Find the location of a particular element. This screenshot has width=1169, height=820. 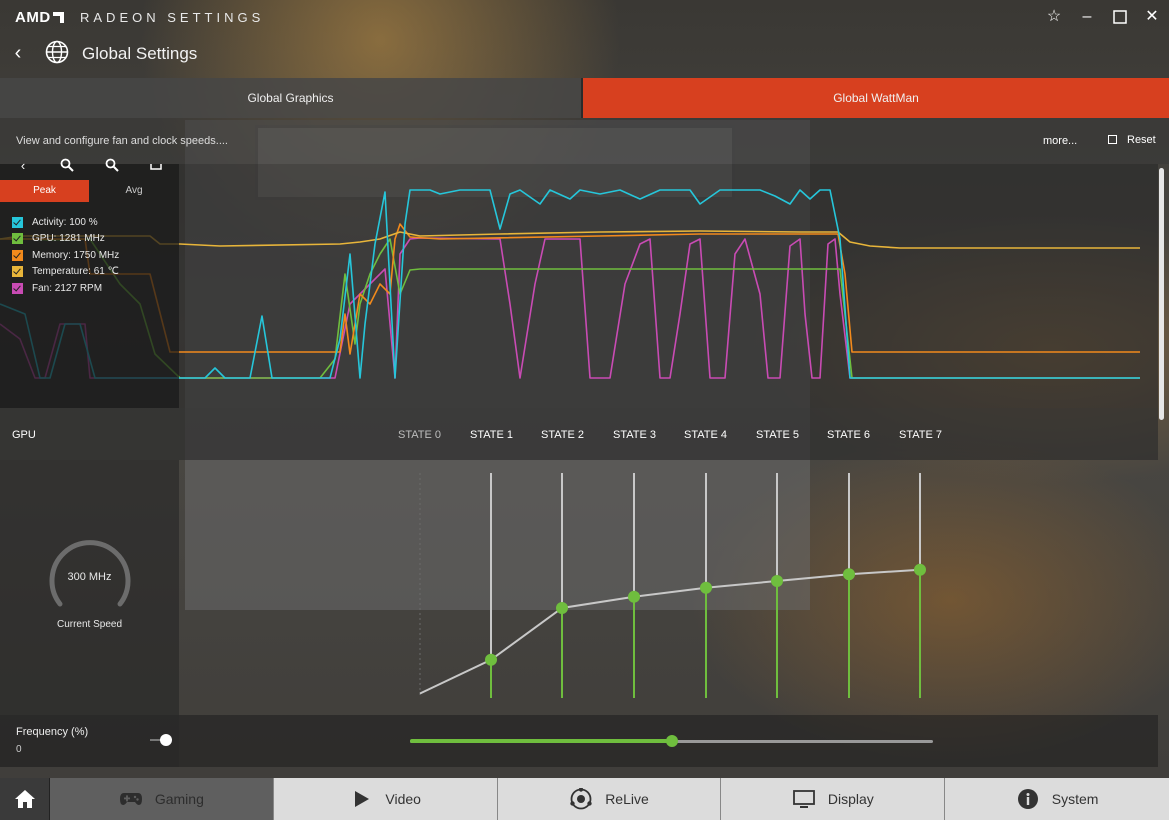

gpu-state-curve is located at coordinates (672, 585).